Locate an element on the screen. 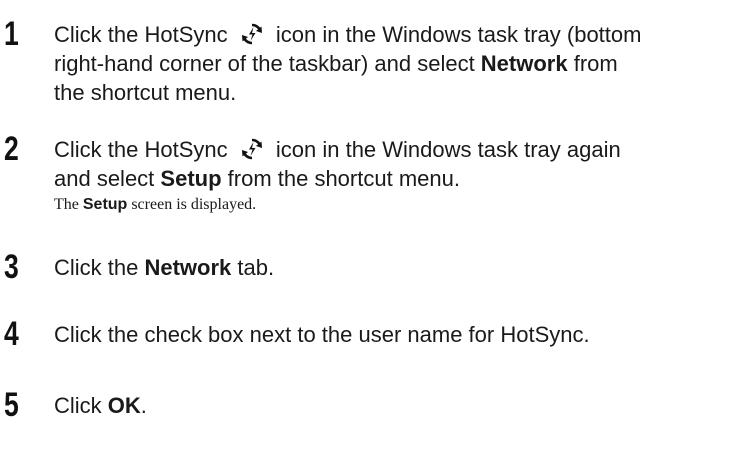  ok-label: OK is located at coordinates (124, 405).